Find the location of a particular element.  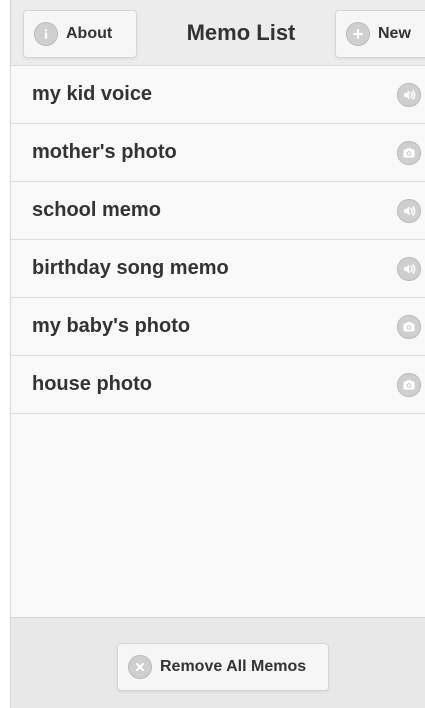

new-button: New is located at coordinates (380, 34).